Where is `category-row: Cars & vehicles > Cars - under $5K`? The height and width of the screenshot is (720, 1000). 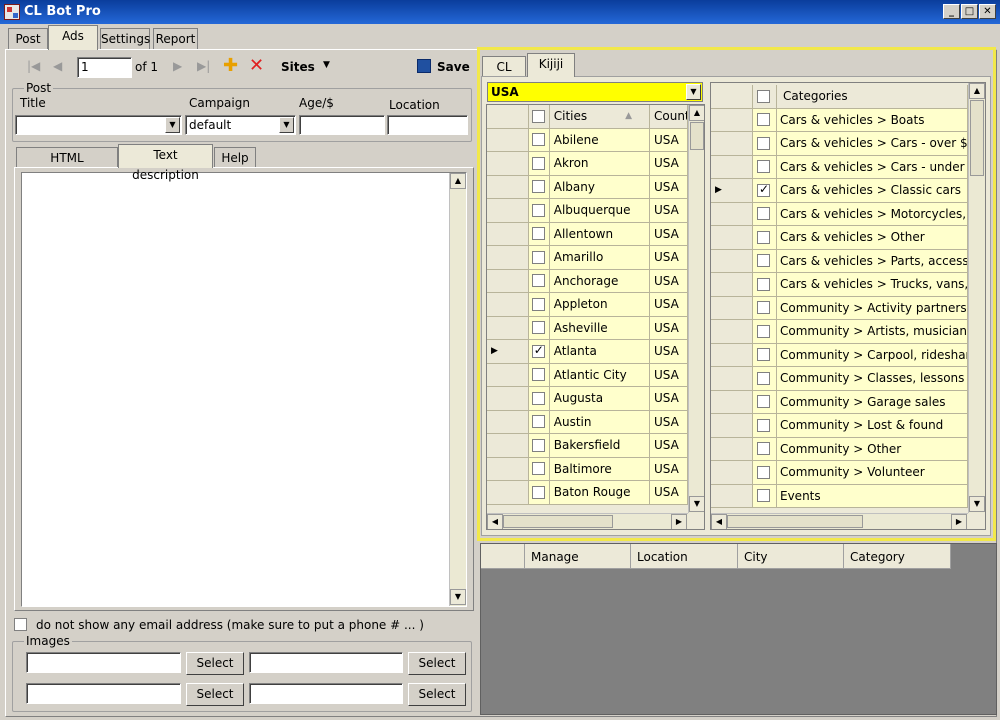
category-row: Cars & vehicles > Cars - under $5K is located at coordinates (839, 167).